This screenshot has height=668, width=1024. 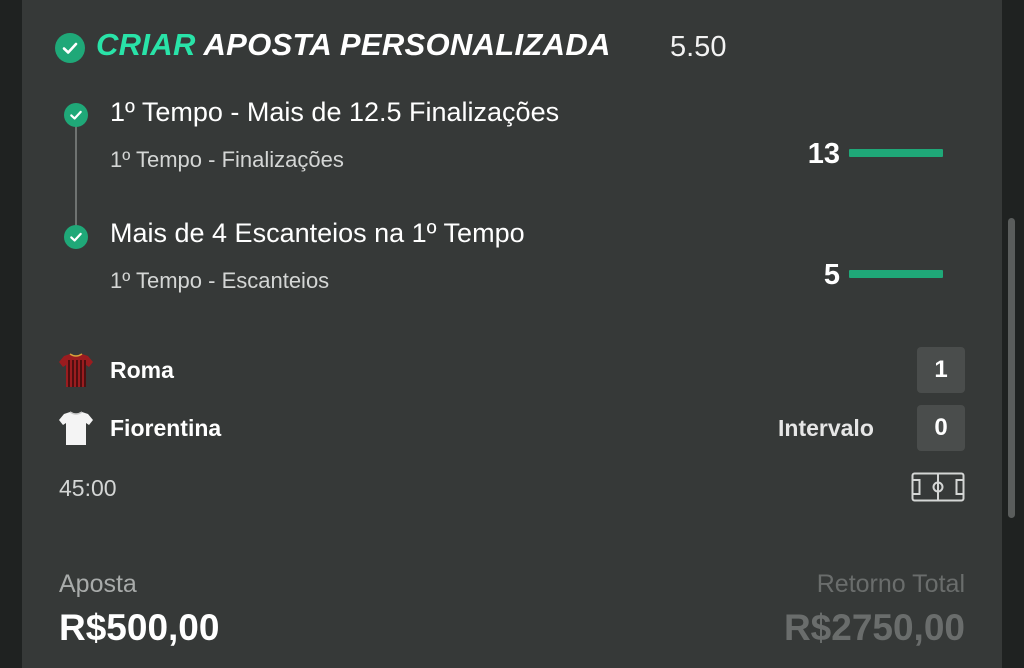 I want to click on selection-title: 1º Tempo - Mais de 12.5 Finalizações, so click(x=335, y=112).